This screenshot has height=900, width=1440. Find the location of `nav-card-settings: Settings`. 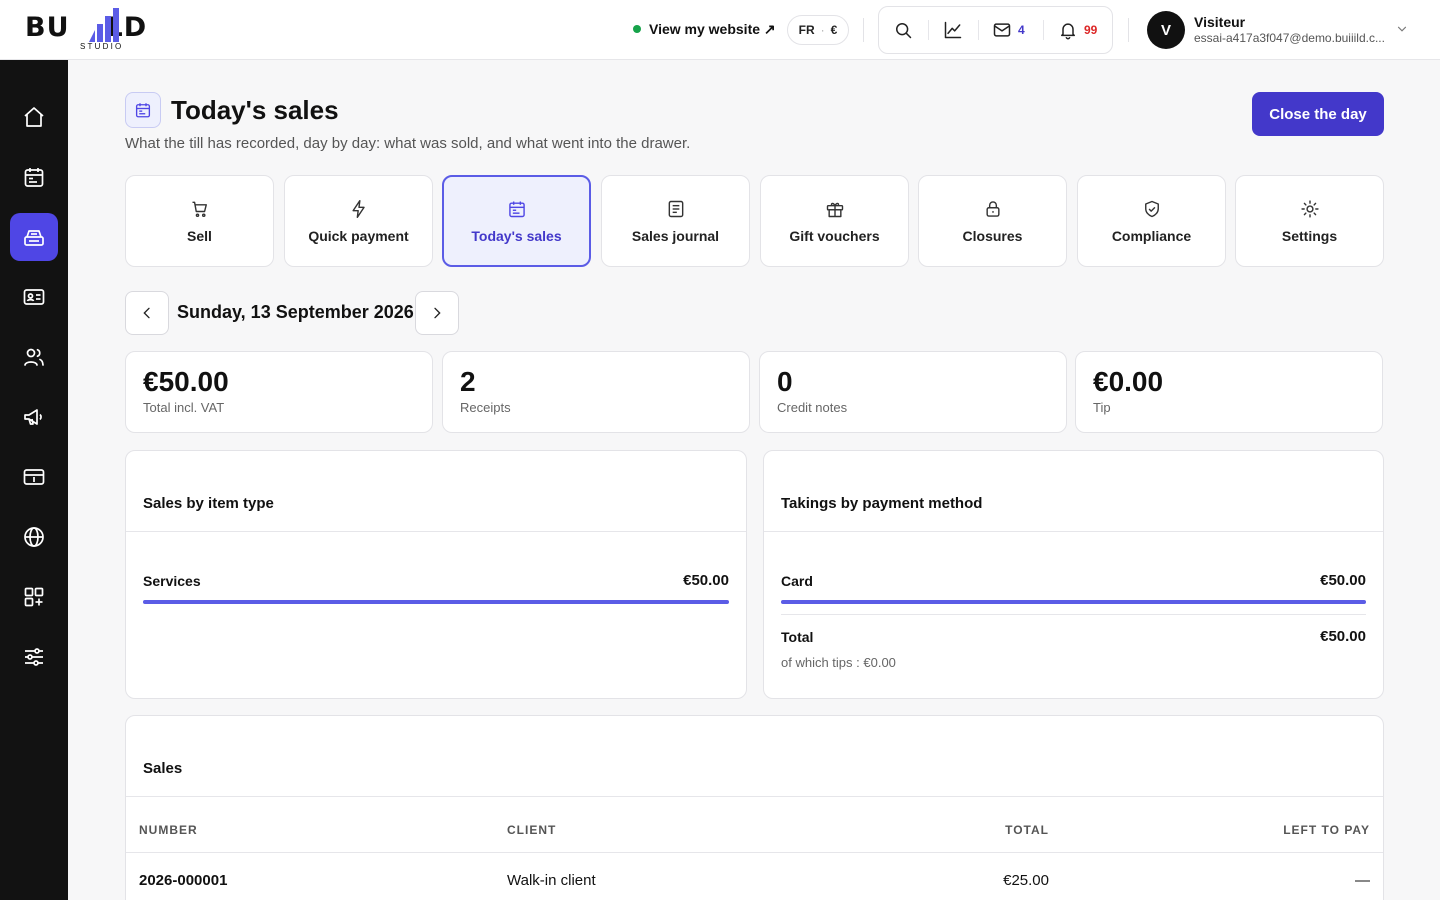

nav-card-settings: Settings is located at coordinates (1309, 221).